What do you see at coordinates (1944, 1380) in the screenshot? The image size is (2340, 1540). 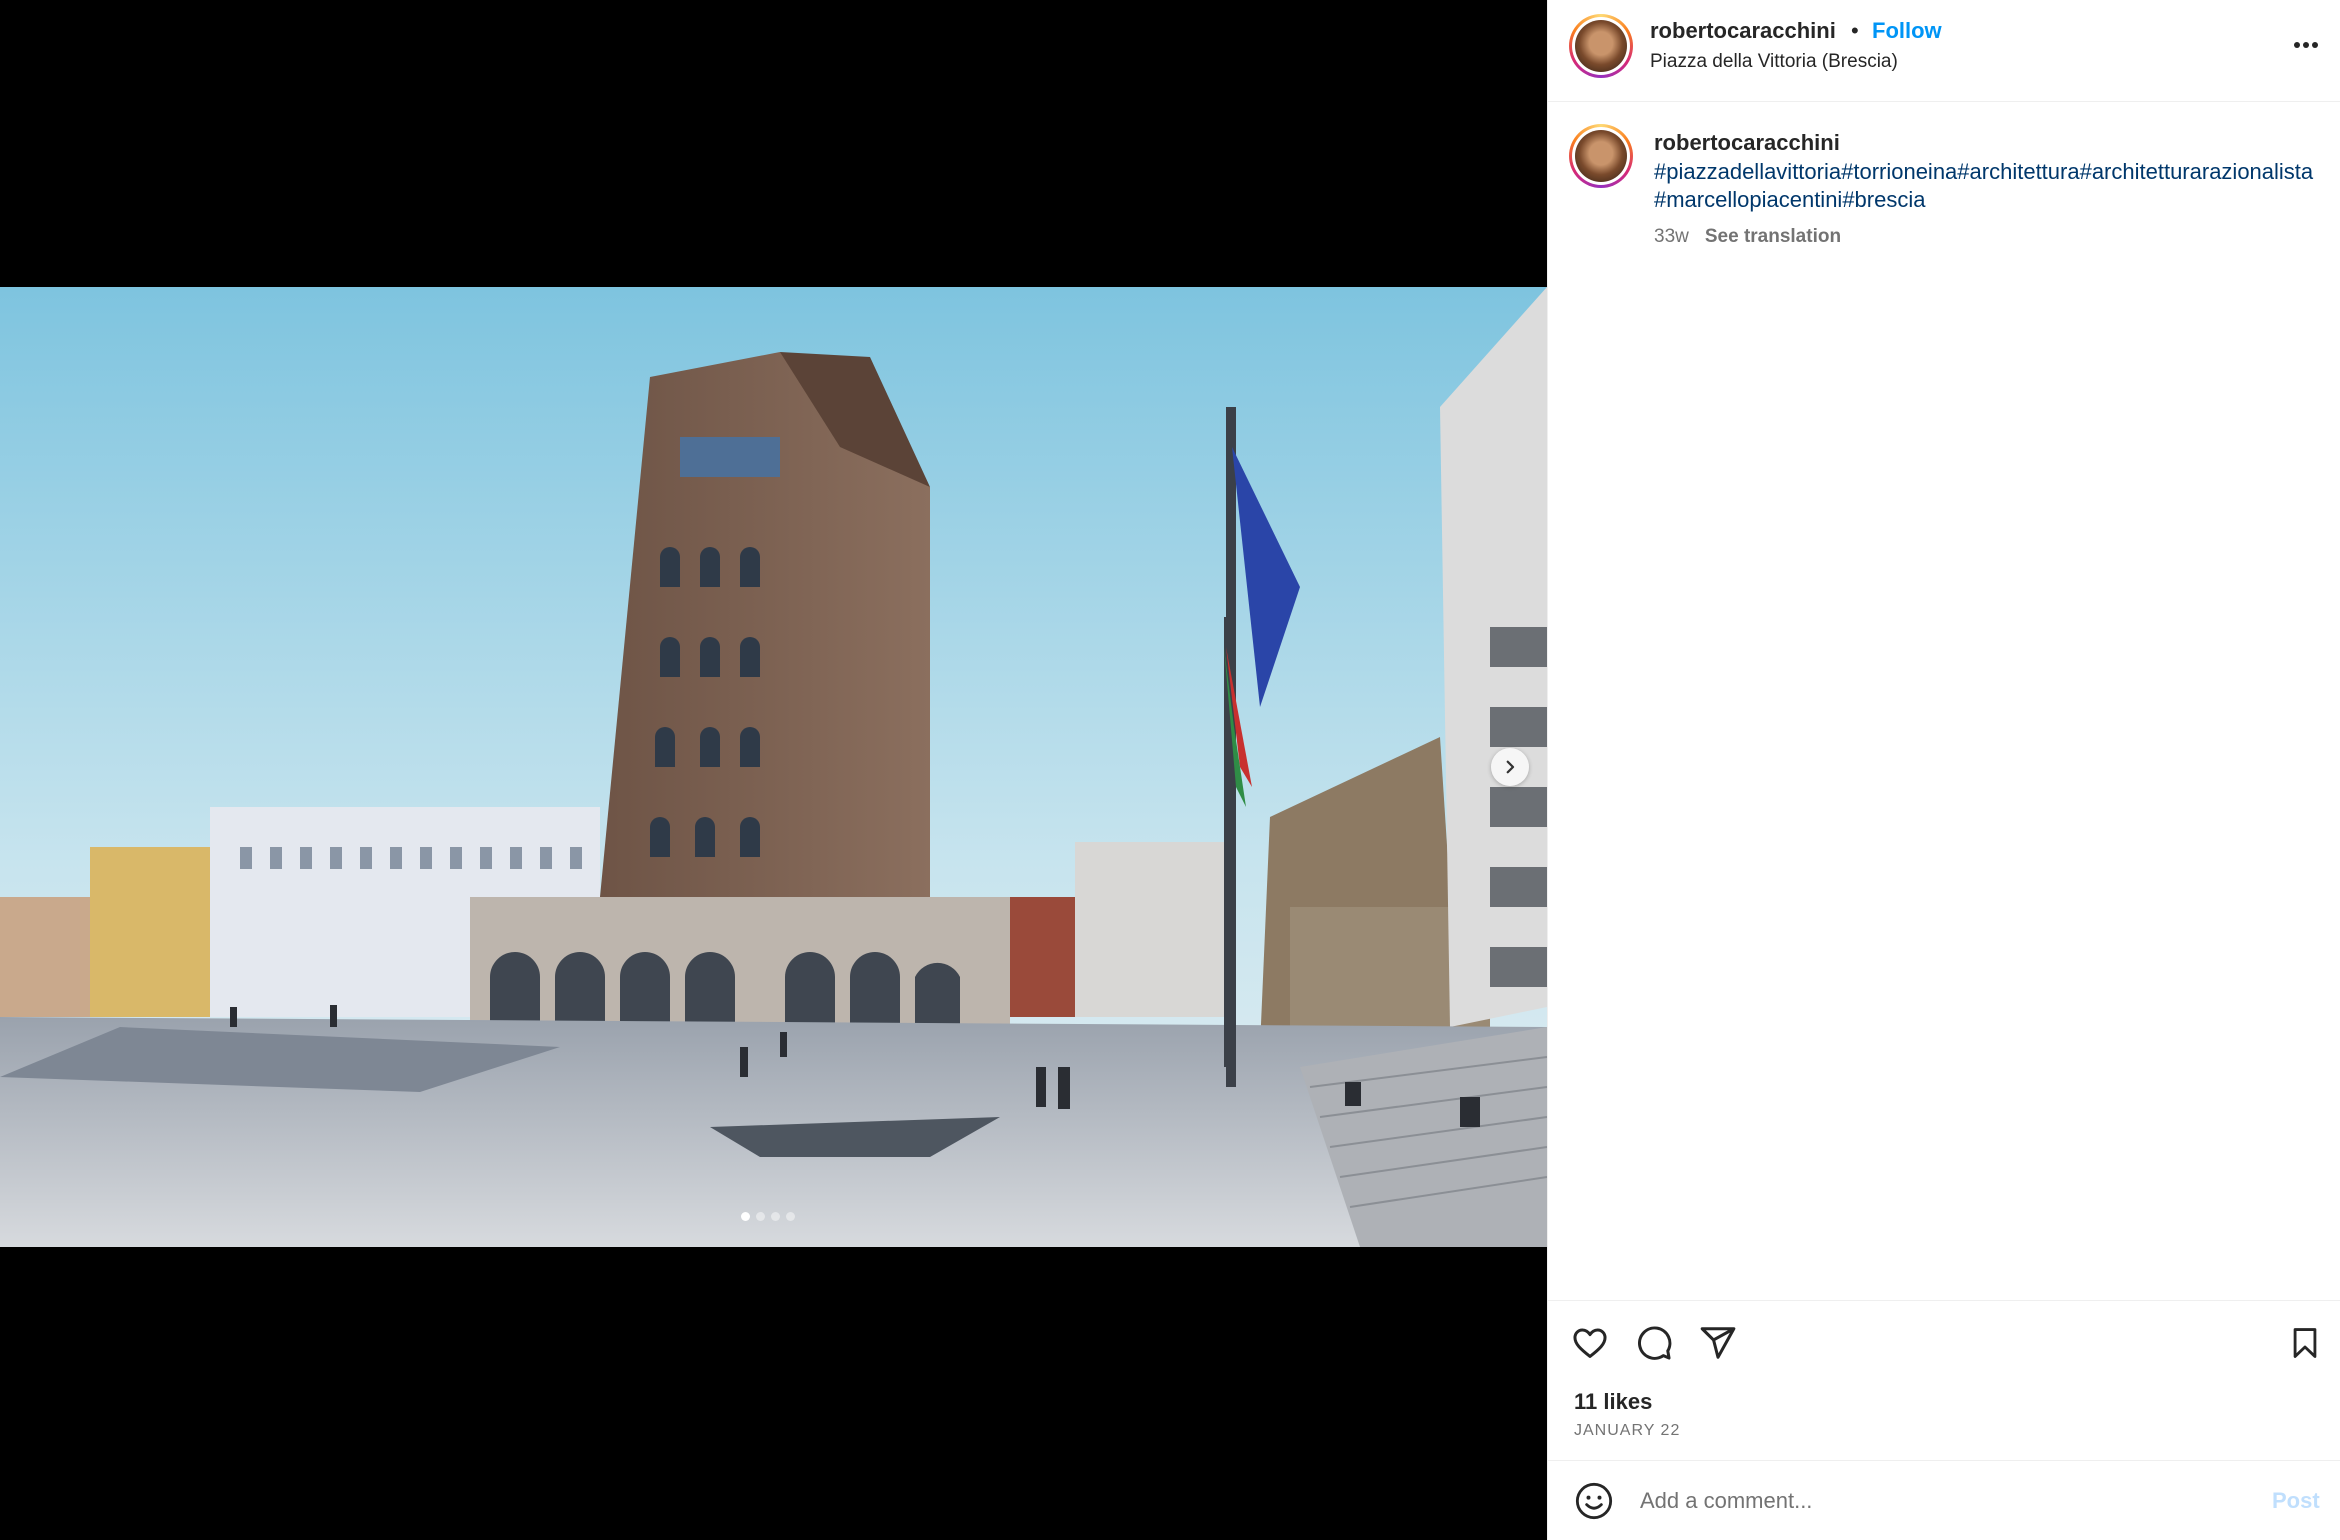 I see `action-bar: 11 likes JANUARY 22` at bounding box center [1944, 1380].